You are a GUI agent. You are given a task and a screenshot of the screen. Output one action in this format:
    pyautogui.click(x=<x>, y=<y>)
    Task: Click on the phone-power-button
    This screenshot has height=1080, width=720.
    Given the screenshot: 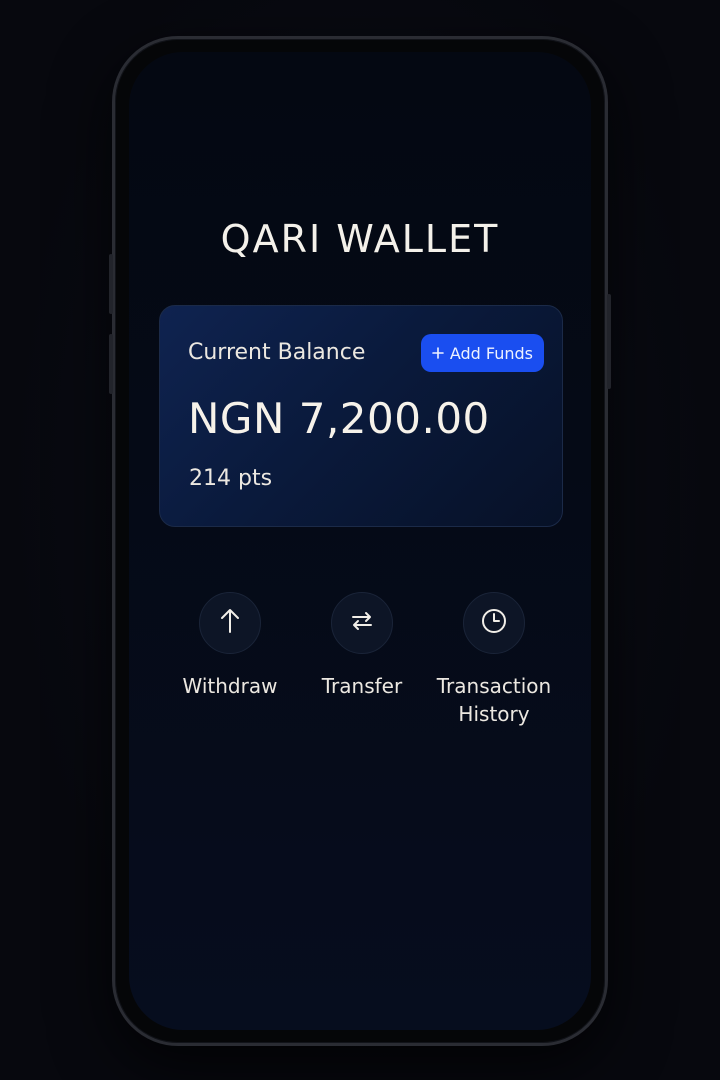 What is the action you would take?
    pyautogui.click(x=609, y=341)
    